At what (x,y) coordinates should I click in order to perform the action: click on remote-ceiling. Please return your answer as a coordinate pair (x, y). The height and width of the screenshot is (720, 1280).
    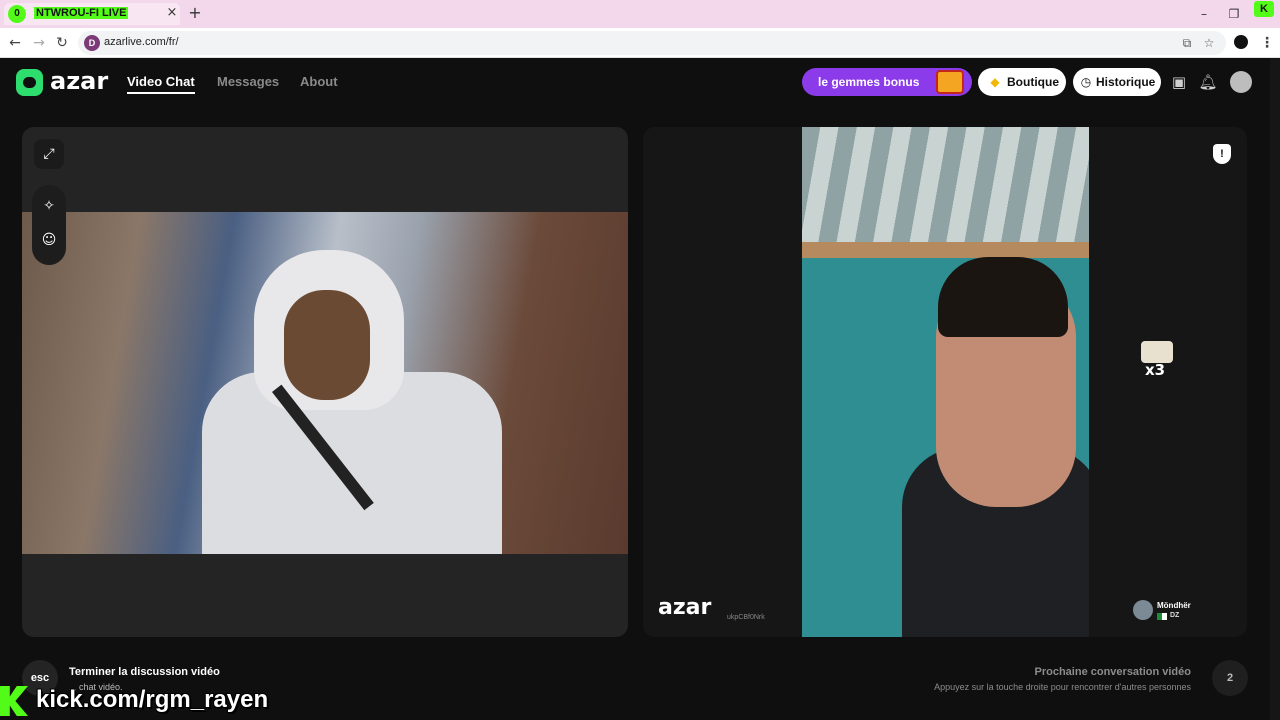
    Looking at the image, I should click on (945, 192).